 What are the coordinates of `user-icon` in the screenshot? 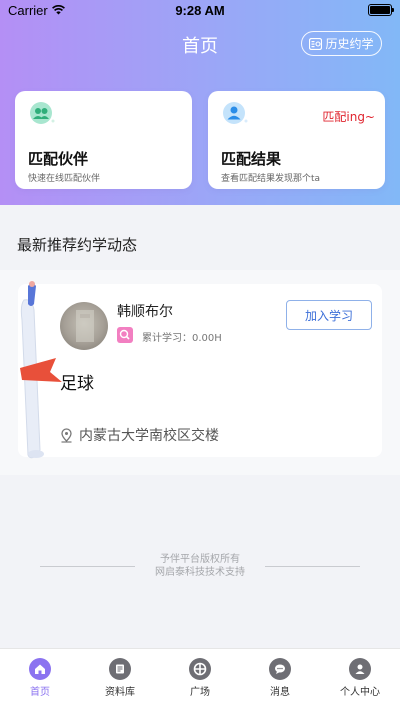 It's located at (360, 669).